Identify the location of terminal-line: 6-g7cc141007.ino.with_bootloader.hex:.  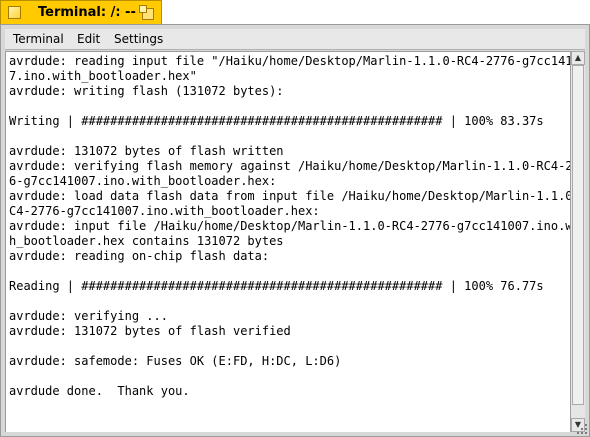
(143, 181).